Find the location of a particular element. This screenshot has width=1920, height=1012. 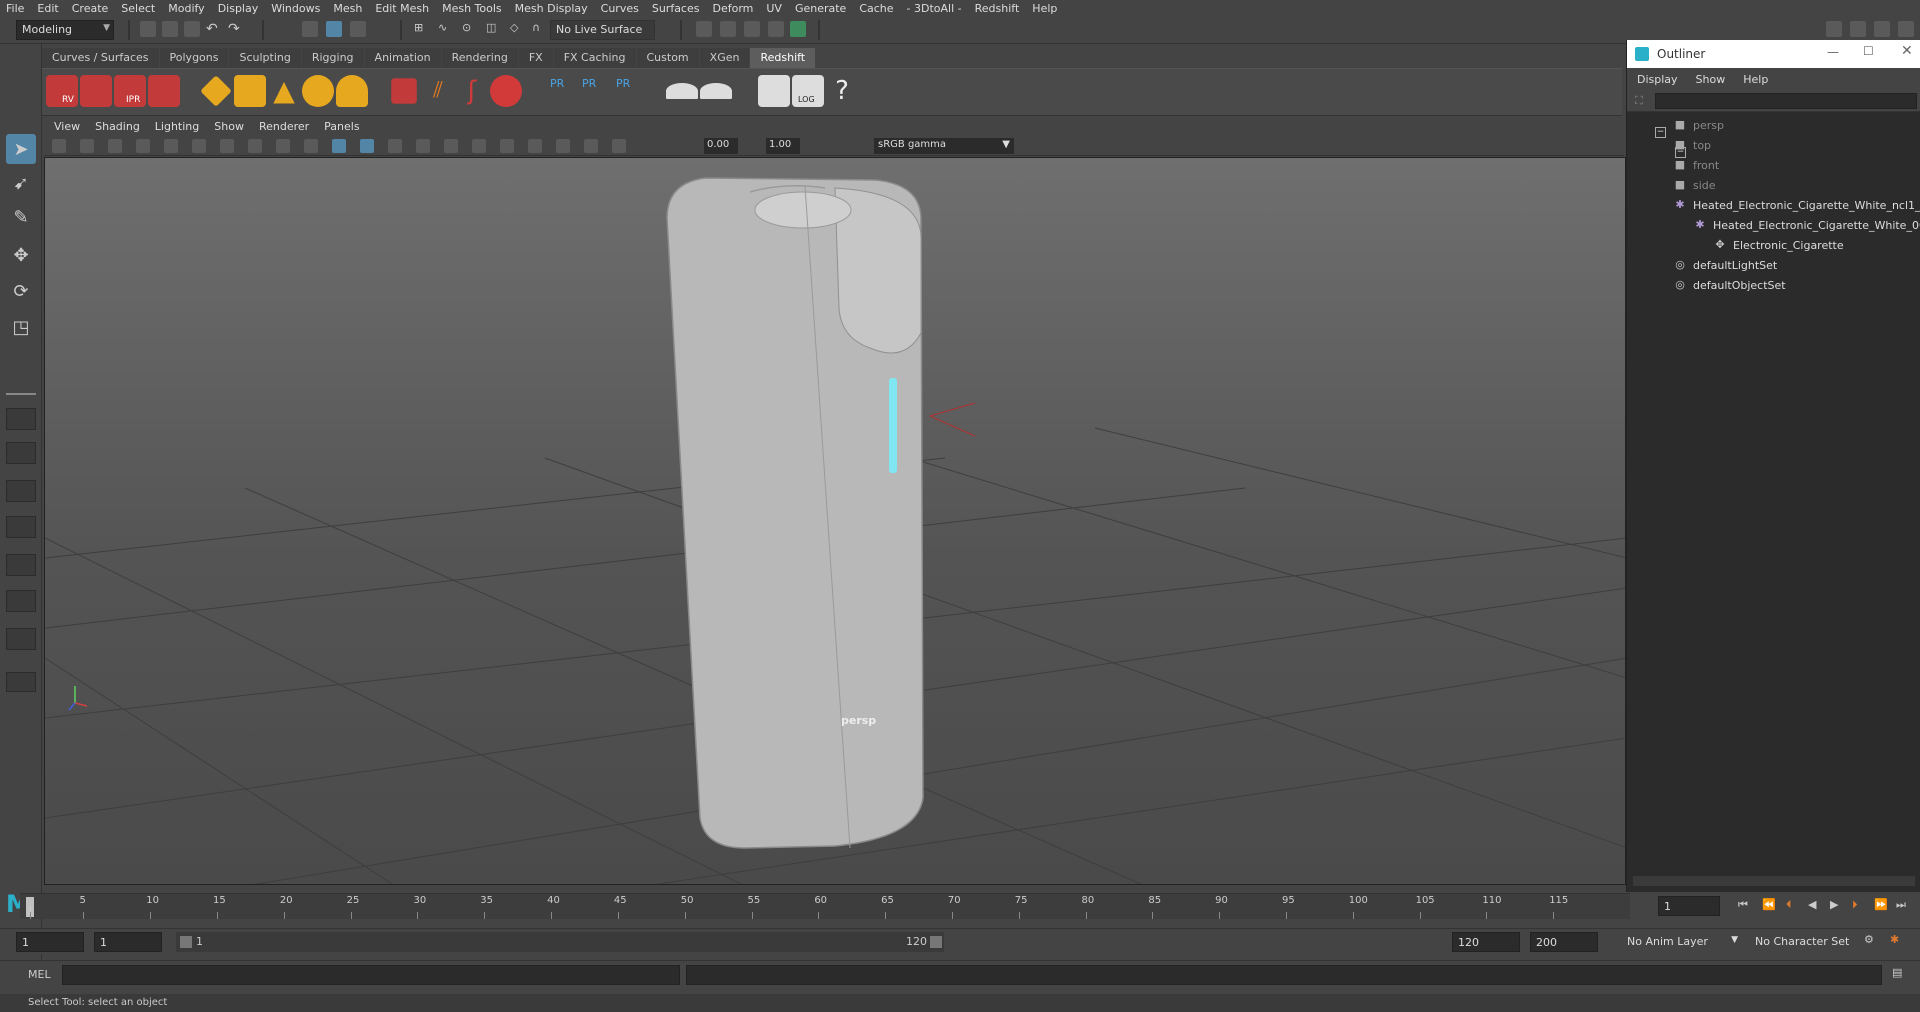

range-start-handle is located at coordinates (186, 942).